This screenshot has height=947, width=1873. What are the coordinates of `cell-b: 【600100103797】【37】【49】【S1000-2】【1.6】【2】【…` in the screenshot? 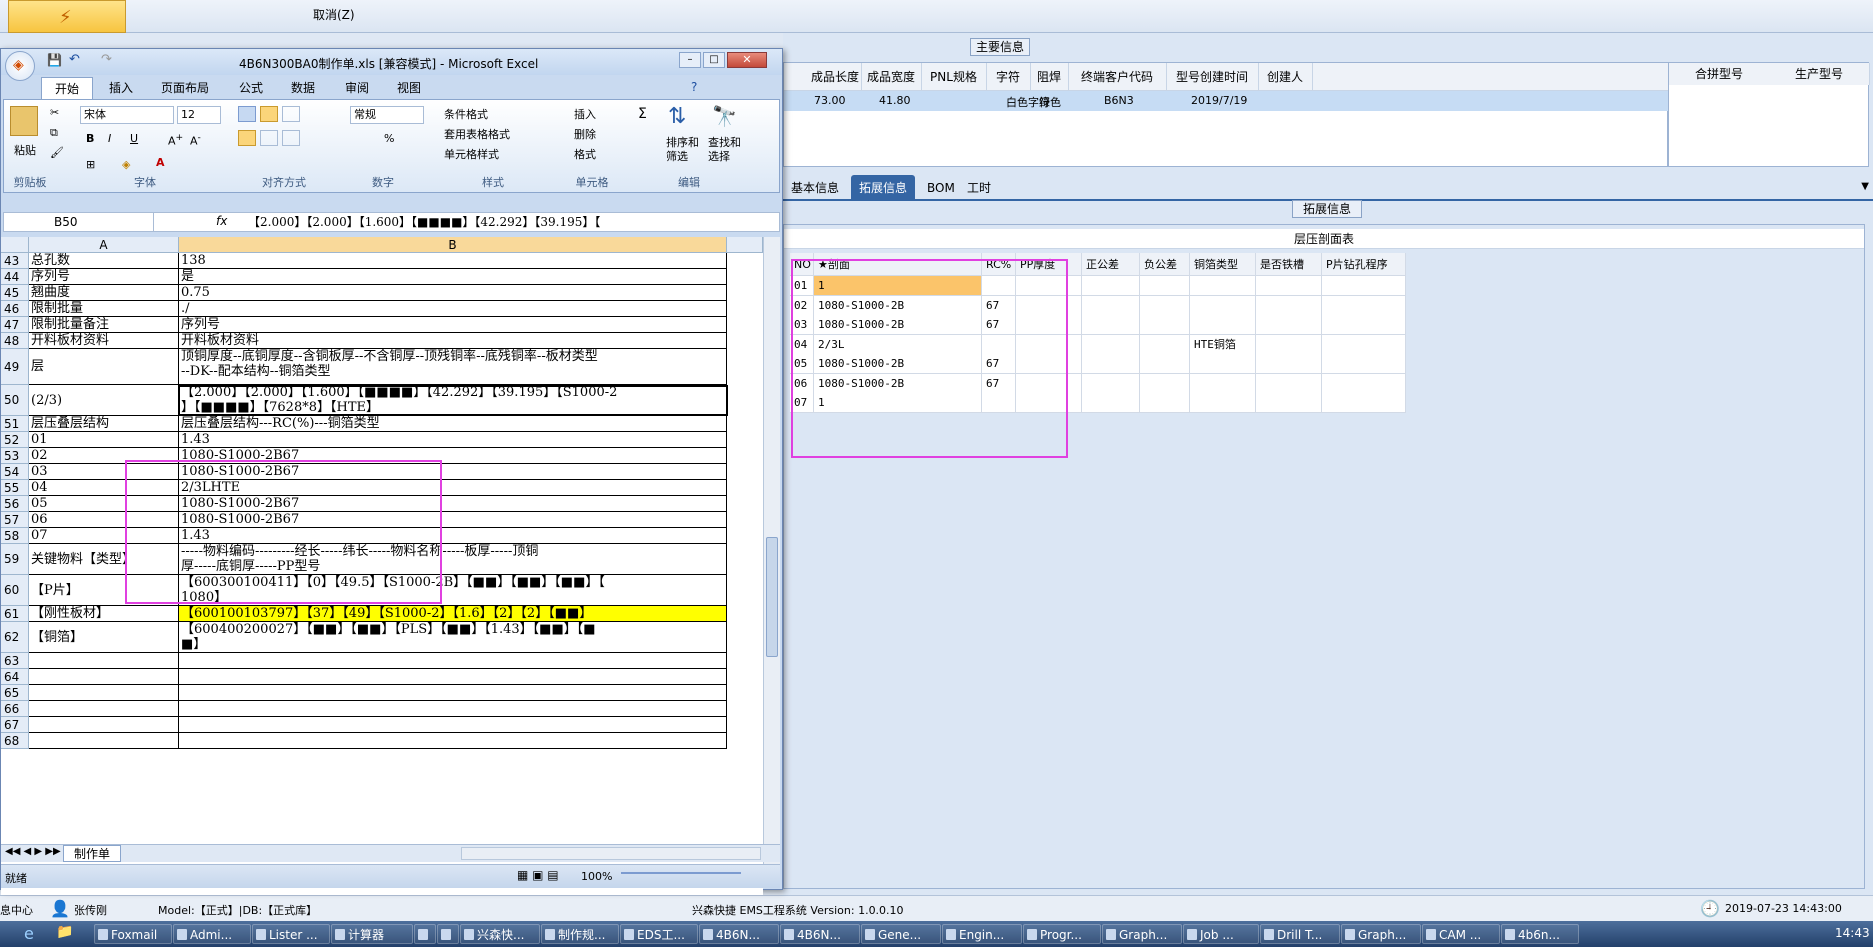 It's located at (453, 614).